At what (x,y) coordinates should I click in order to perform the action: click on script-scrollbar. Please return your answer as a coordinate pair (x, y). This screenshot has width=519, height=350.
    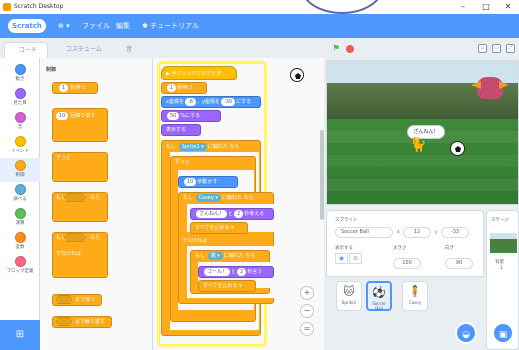
    Looking at the image, I should click on (322, 175).